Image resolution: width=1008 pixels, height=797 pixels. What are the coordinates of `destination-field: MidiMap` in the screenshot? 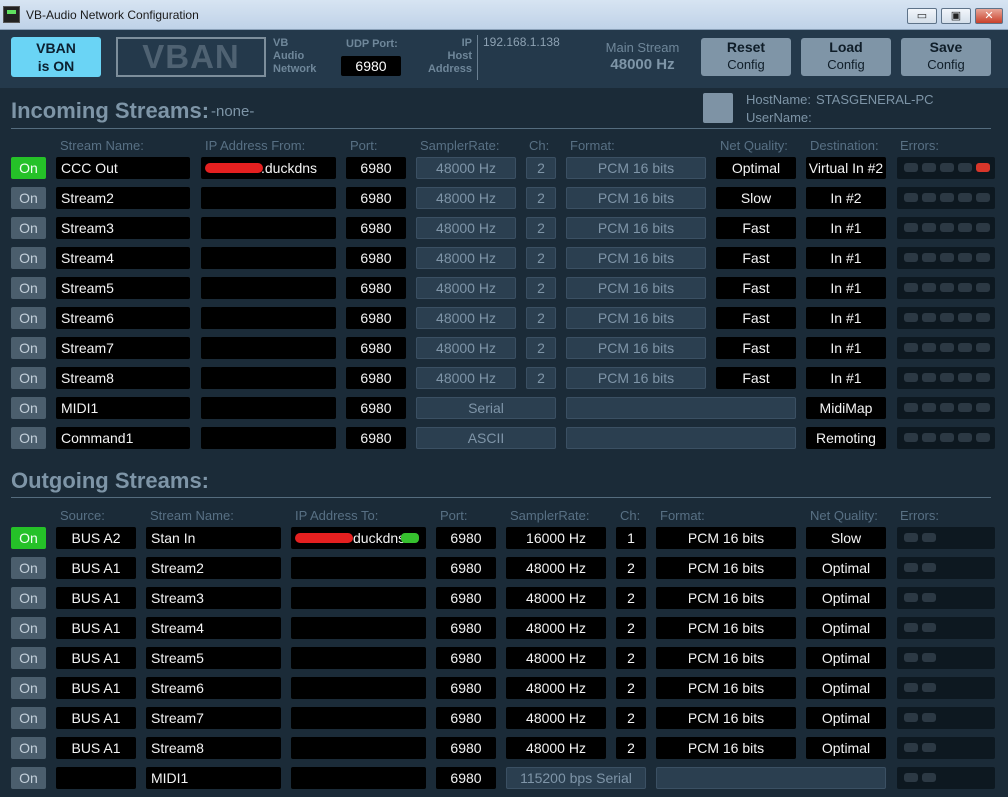 It's located at (846, 408).